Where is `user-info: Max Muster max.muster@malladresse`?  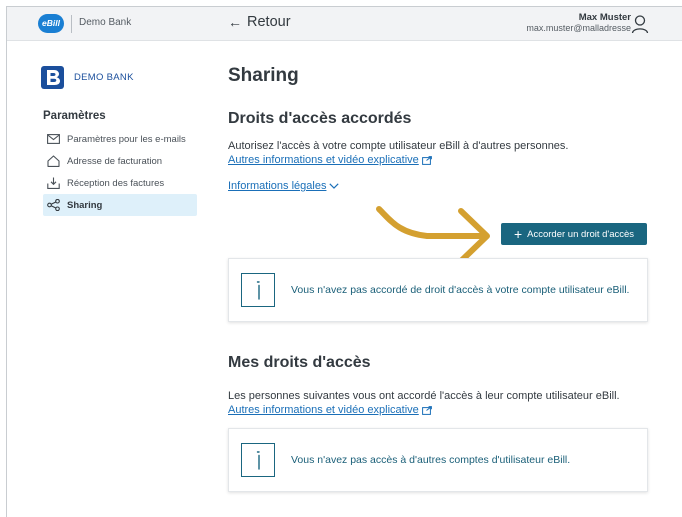 user-info: Max Muster max.muster@malladresse is located at coordinates (578, 23).